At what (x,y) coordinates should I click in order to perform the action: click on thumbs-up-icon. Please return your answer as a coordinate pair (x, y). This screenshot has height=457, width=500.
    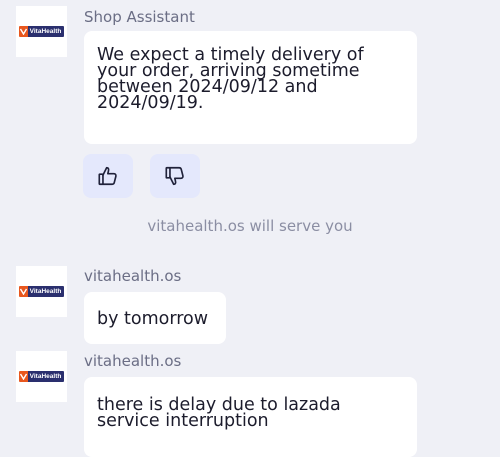
    Looking at the image, I should click on (108, 176).